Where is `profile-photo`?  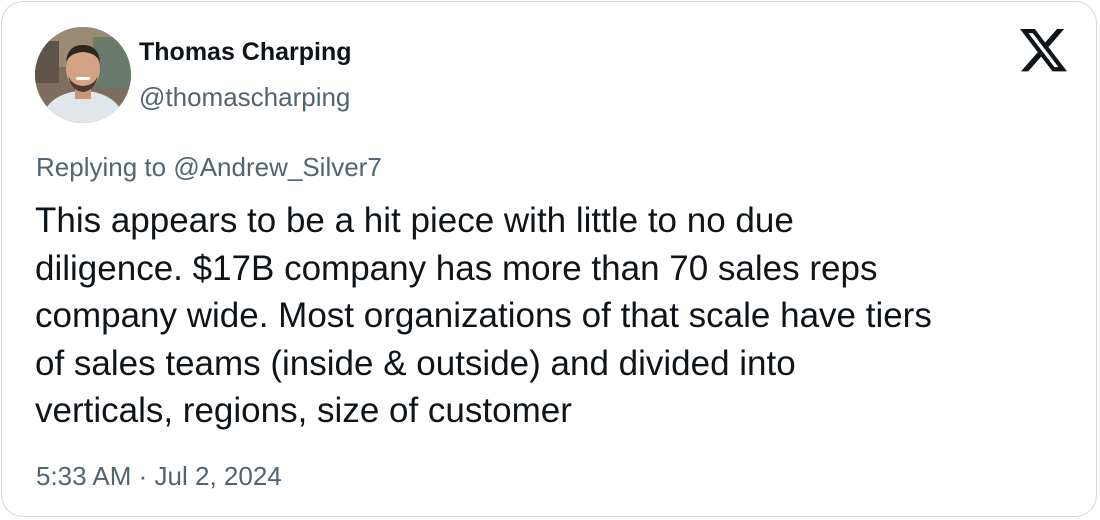
profile-photo is located at coordinates (83, 75).